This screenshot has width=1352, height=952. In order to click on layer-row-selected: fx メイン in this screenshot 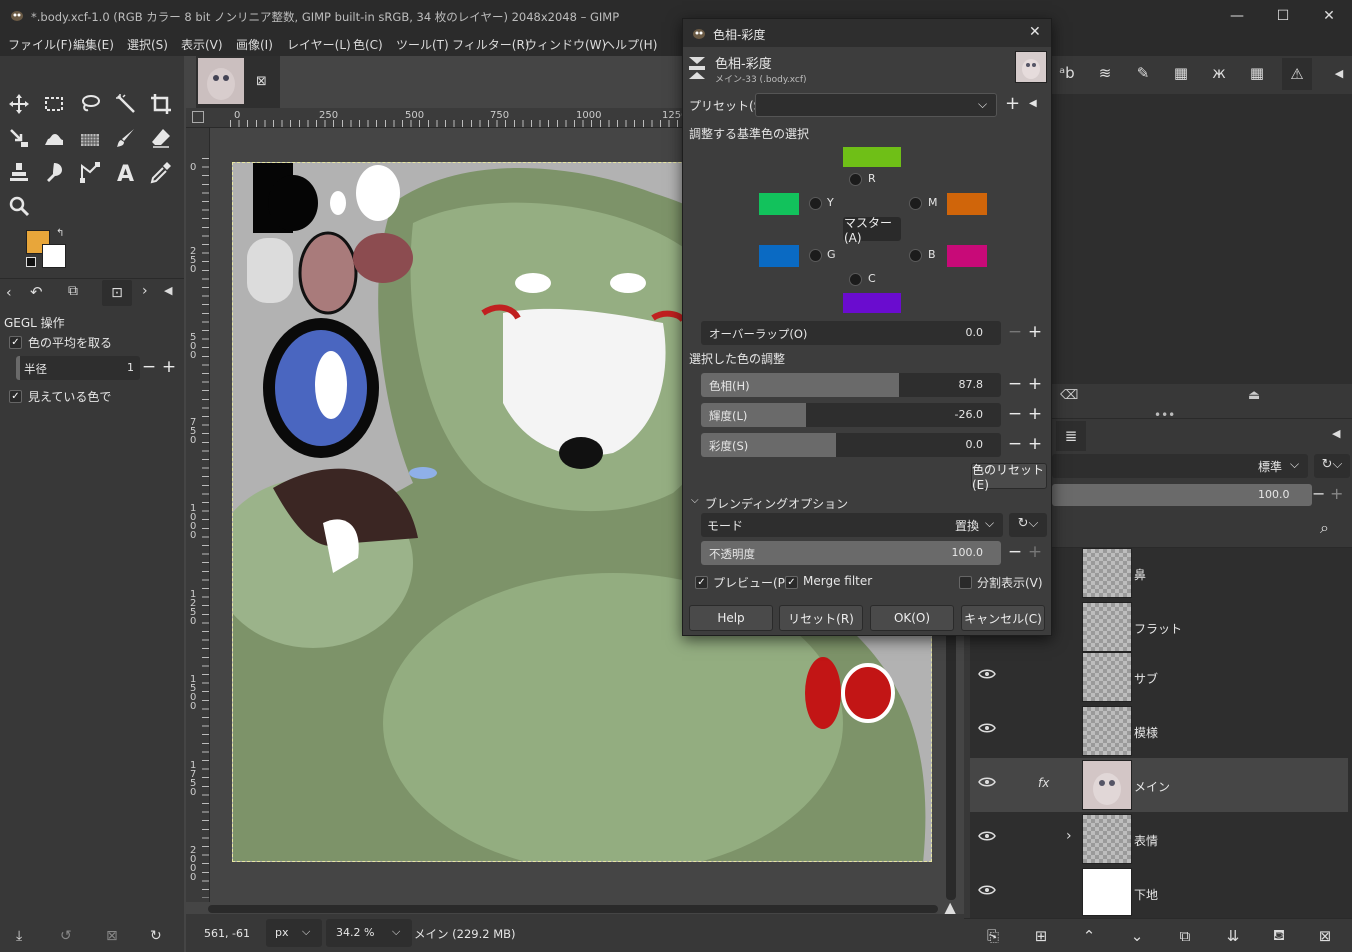, I will do `click(1159, 785)`.